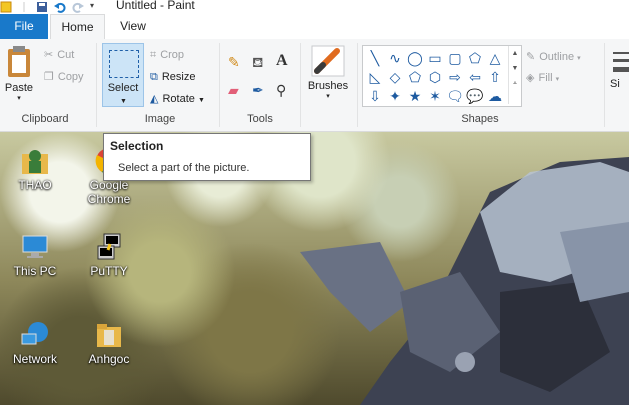 This screenshot has width=629, height=405. What do you see at coordinates (282, 61) in the screenshot?
I see `text-tool: A` at bounding box center [282, 61].